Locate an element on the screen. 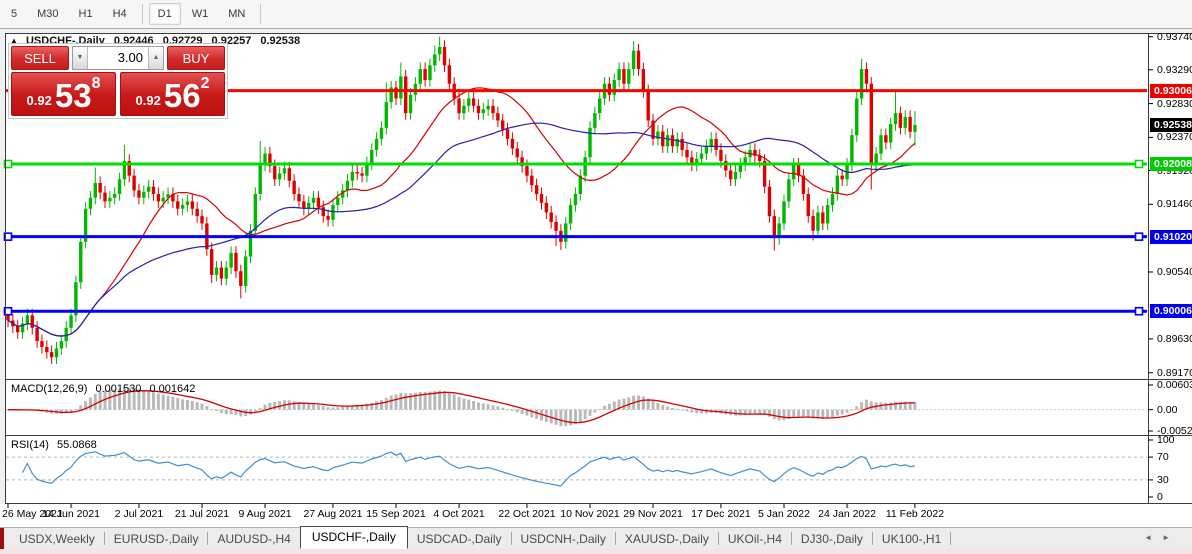 The width and height of the screenshot is (1192, 554). rsi-panel-surface is located at coordinates (577, 469).